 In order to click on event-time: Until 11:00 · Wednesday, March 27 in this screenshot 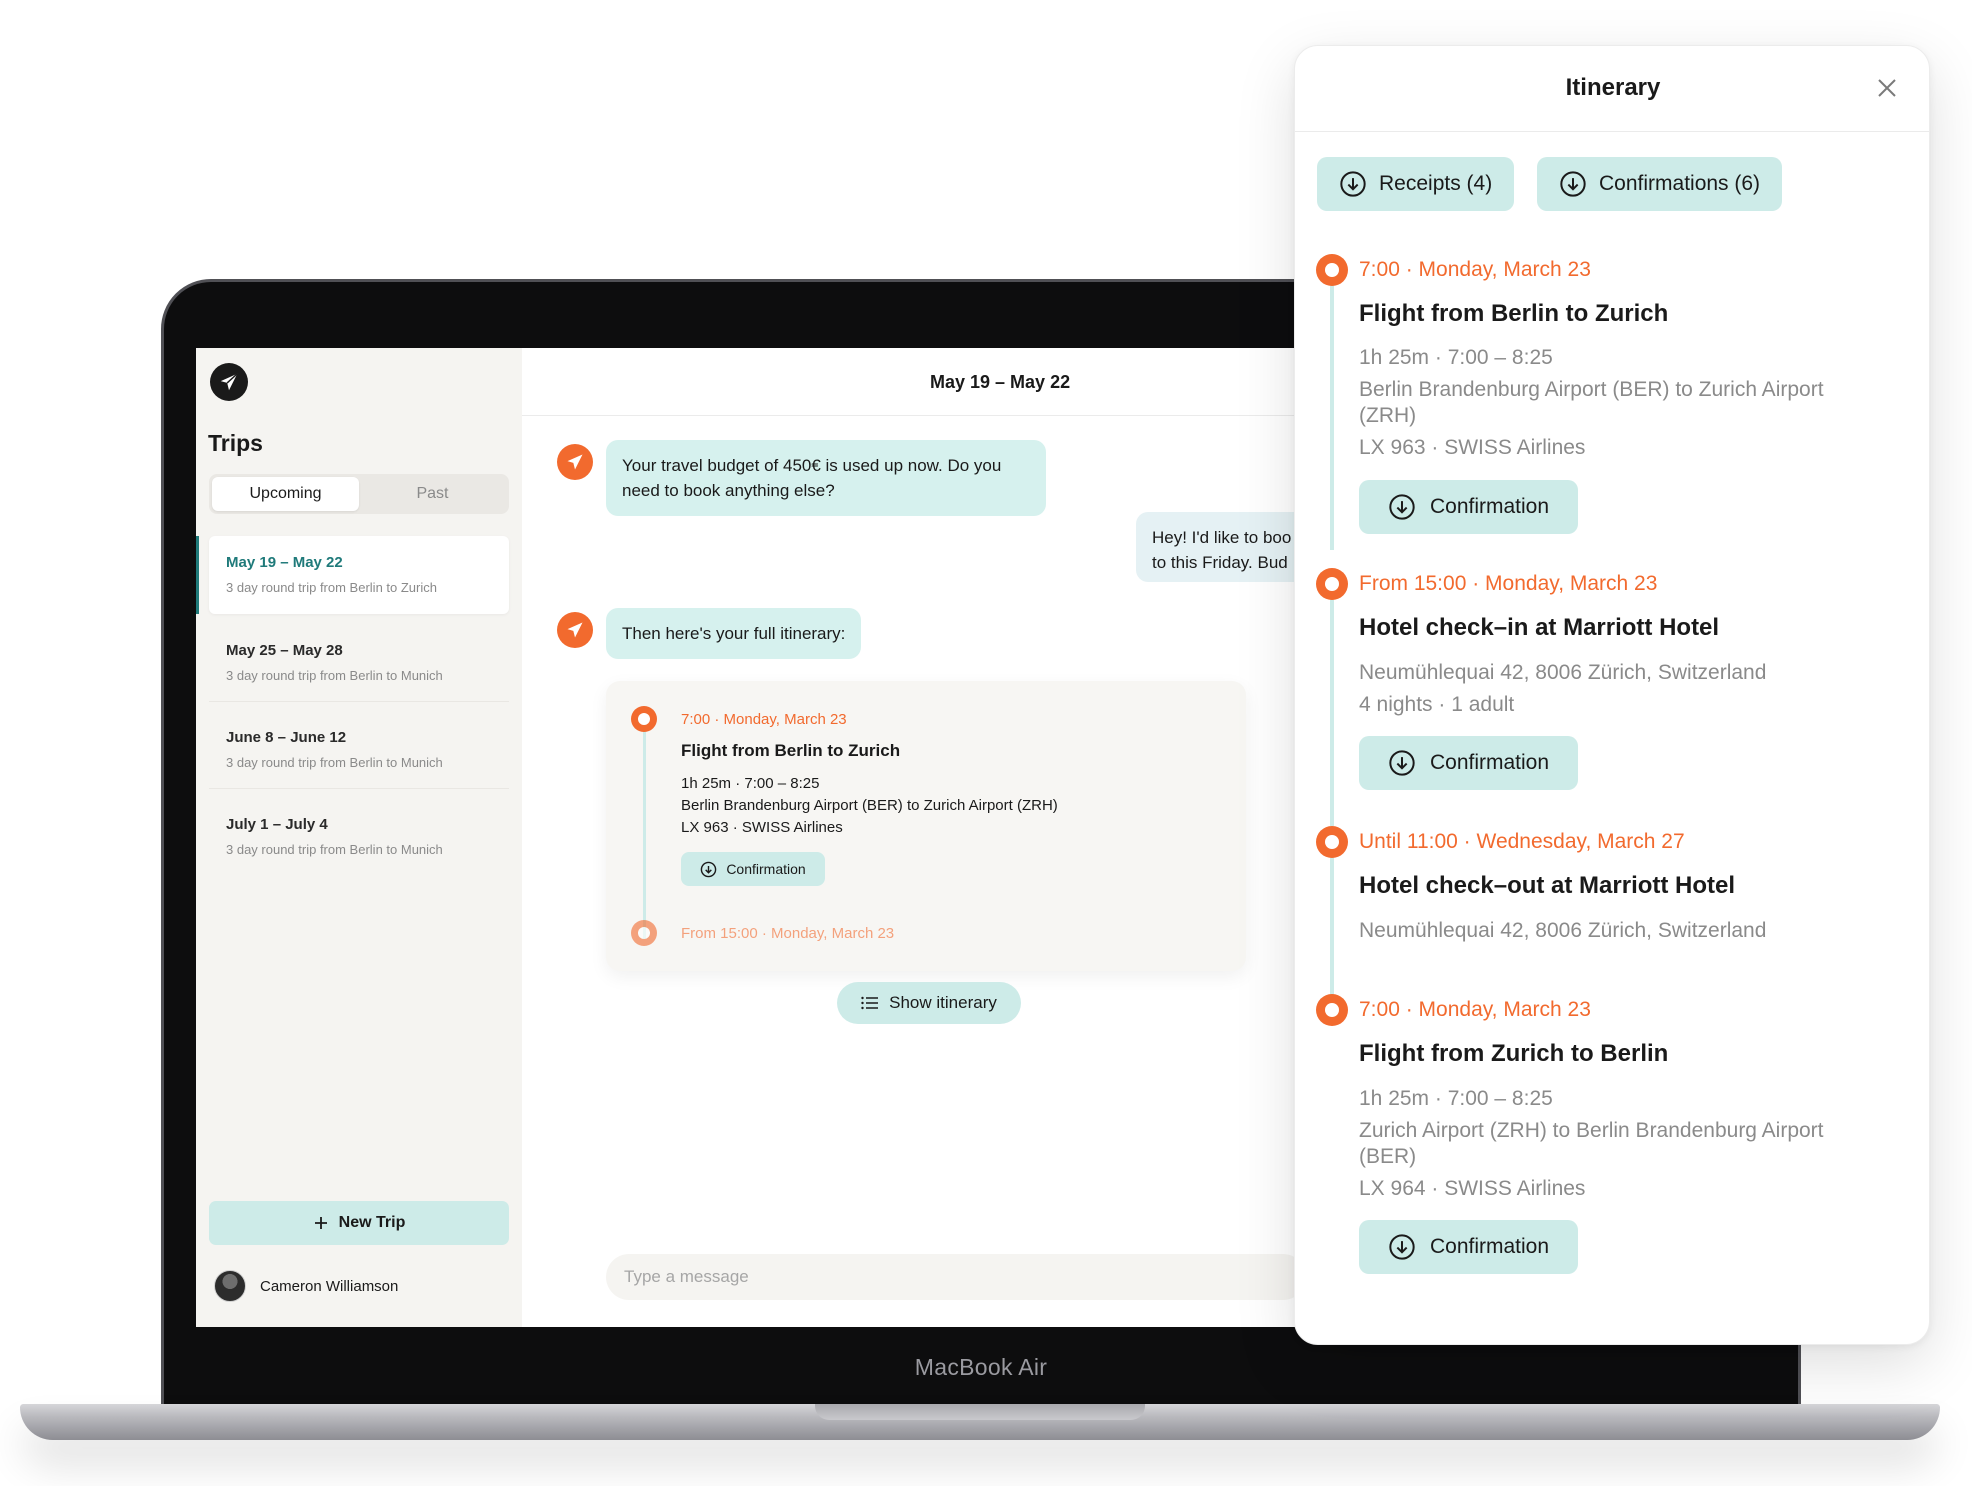, I will do `click(1522, 841)`.